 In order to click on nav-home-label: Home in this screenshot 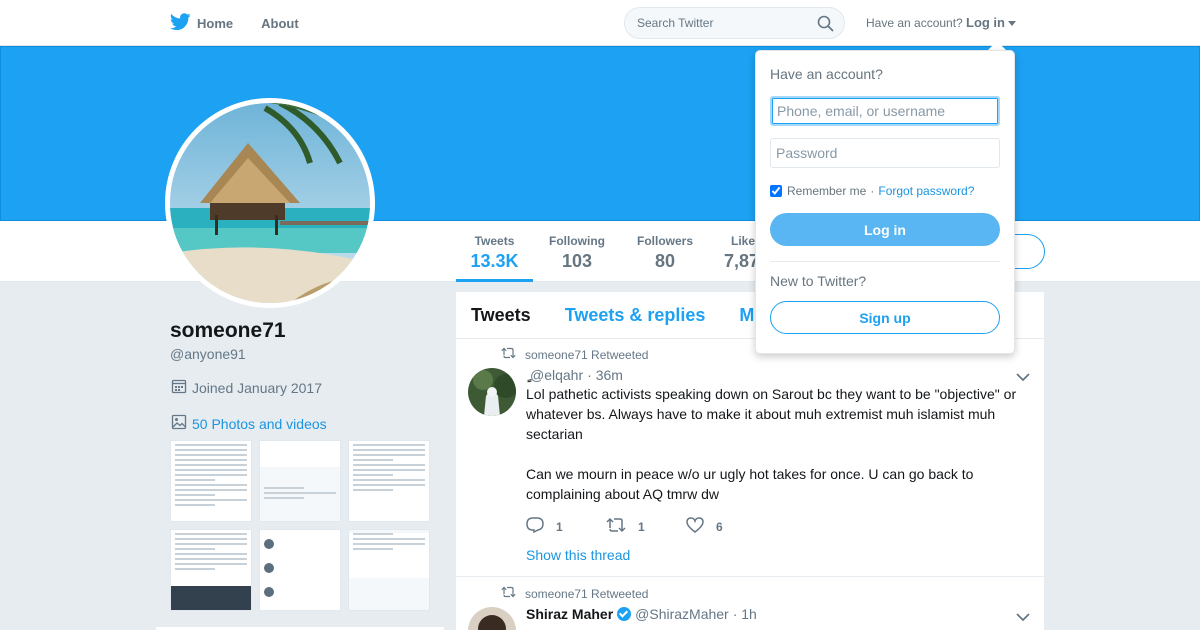, I will do `click(215, 23)`.